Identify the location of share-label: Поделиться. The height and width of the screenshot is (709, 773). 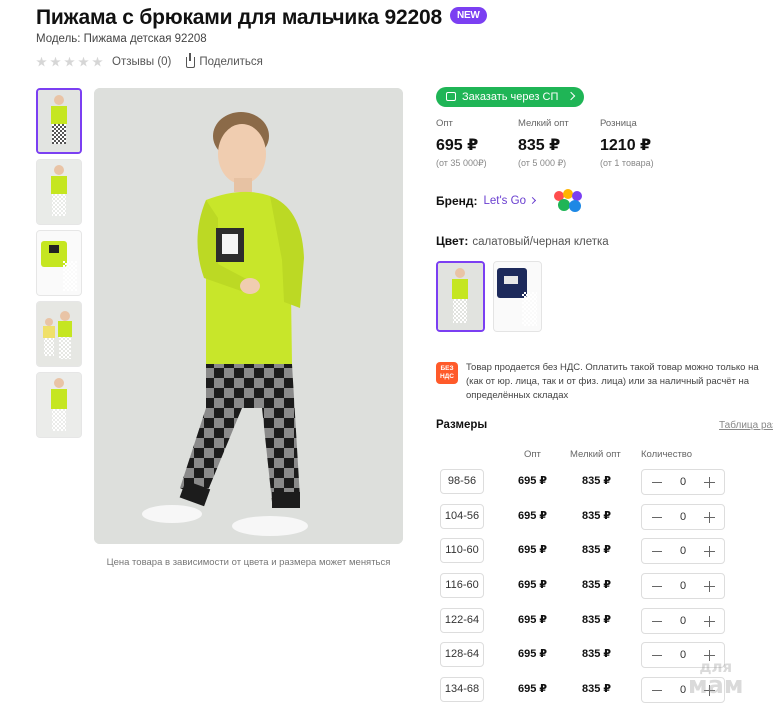
(231, 62).